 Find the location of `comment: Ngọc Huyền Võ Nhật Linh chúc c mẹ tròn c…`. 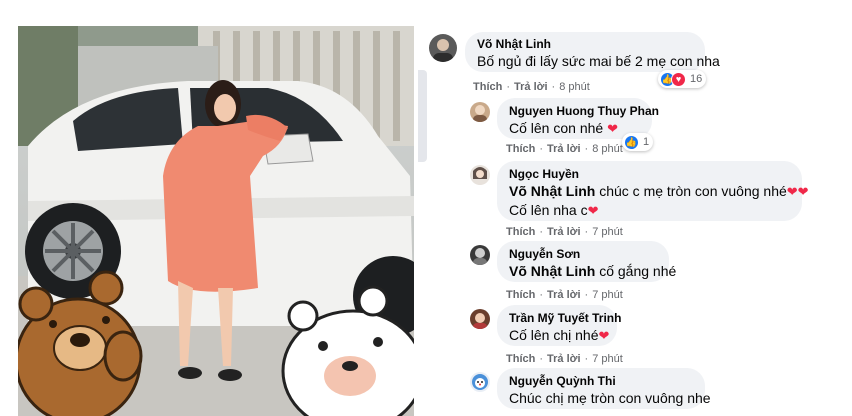

comment: Ngọc Huyền Võ Nhật Linh chúc c mẹ tròn c… is located at coordinates (638, 201).